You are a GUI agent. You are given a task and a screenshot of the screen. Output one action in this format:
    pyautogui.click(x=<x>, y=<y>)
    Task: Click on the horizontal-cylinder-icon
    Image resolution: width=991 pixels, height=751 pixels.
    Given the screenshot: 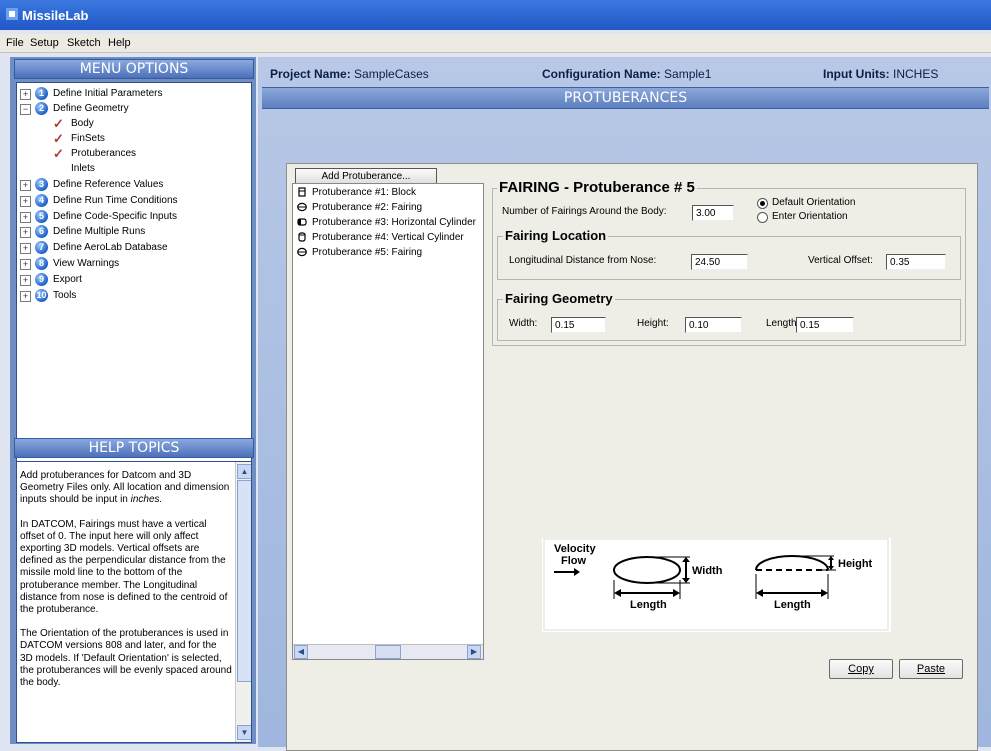 What is the action you would take?
    pyautogui.click(x=302, y=222)
    